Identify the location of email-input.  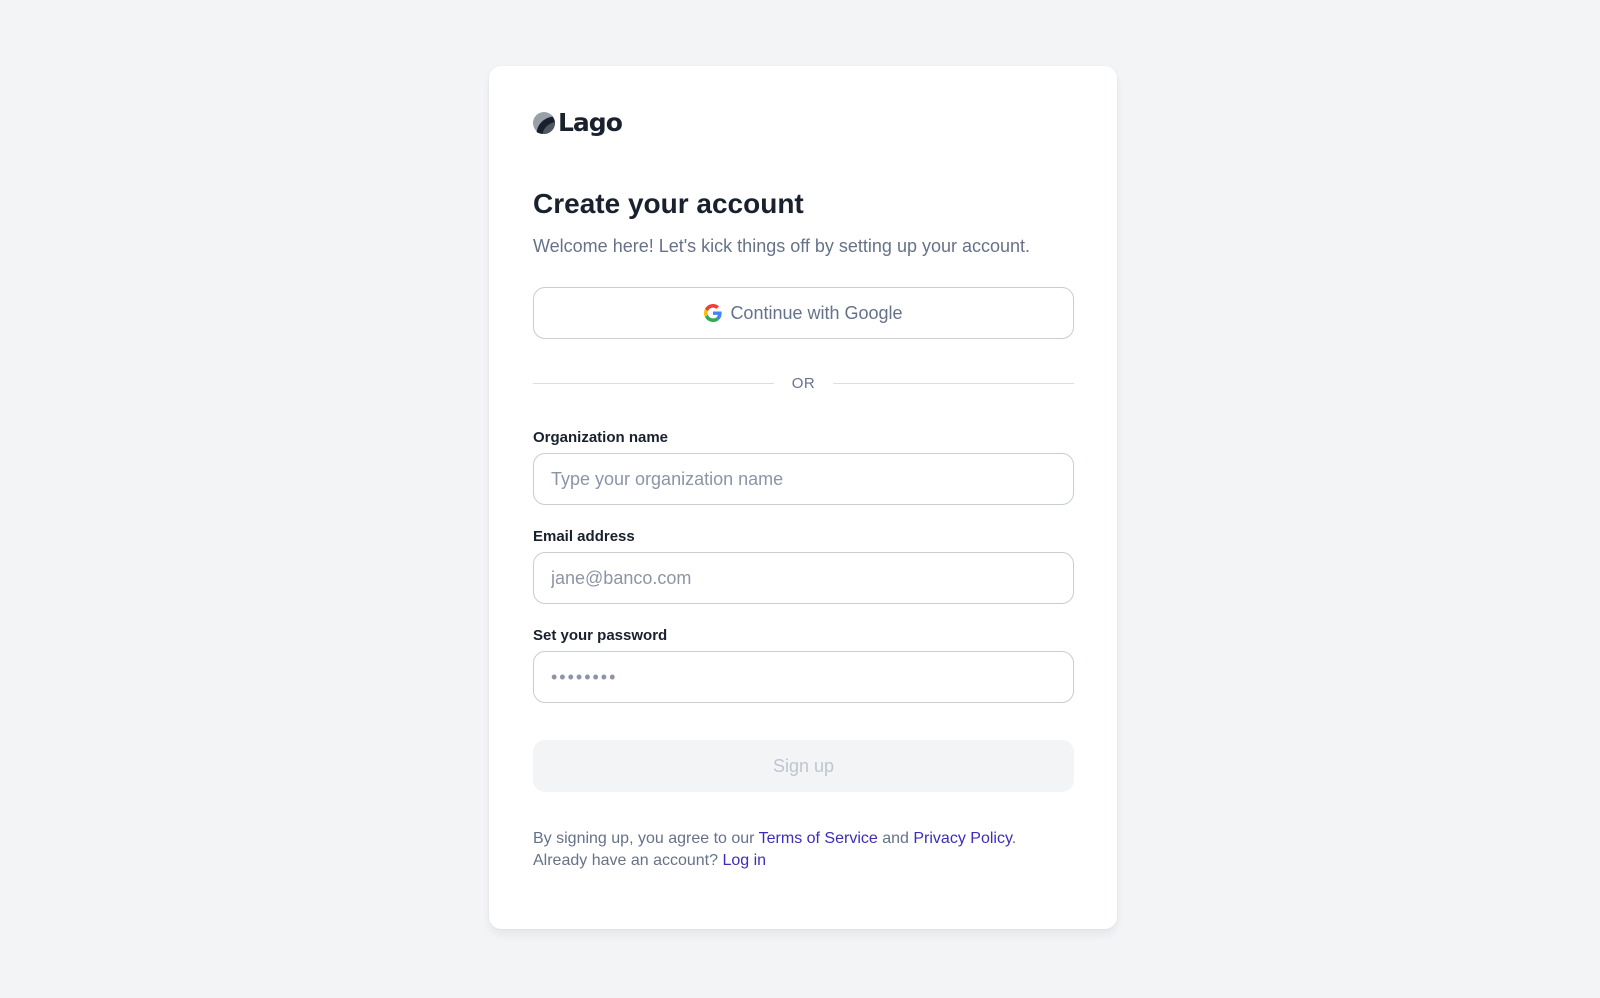
(803, 578).